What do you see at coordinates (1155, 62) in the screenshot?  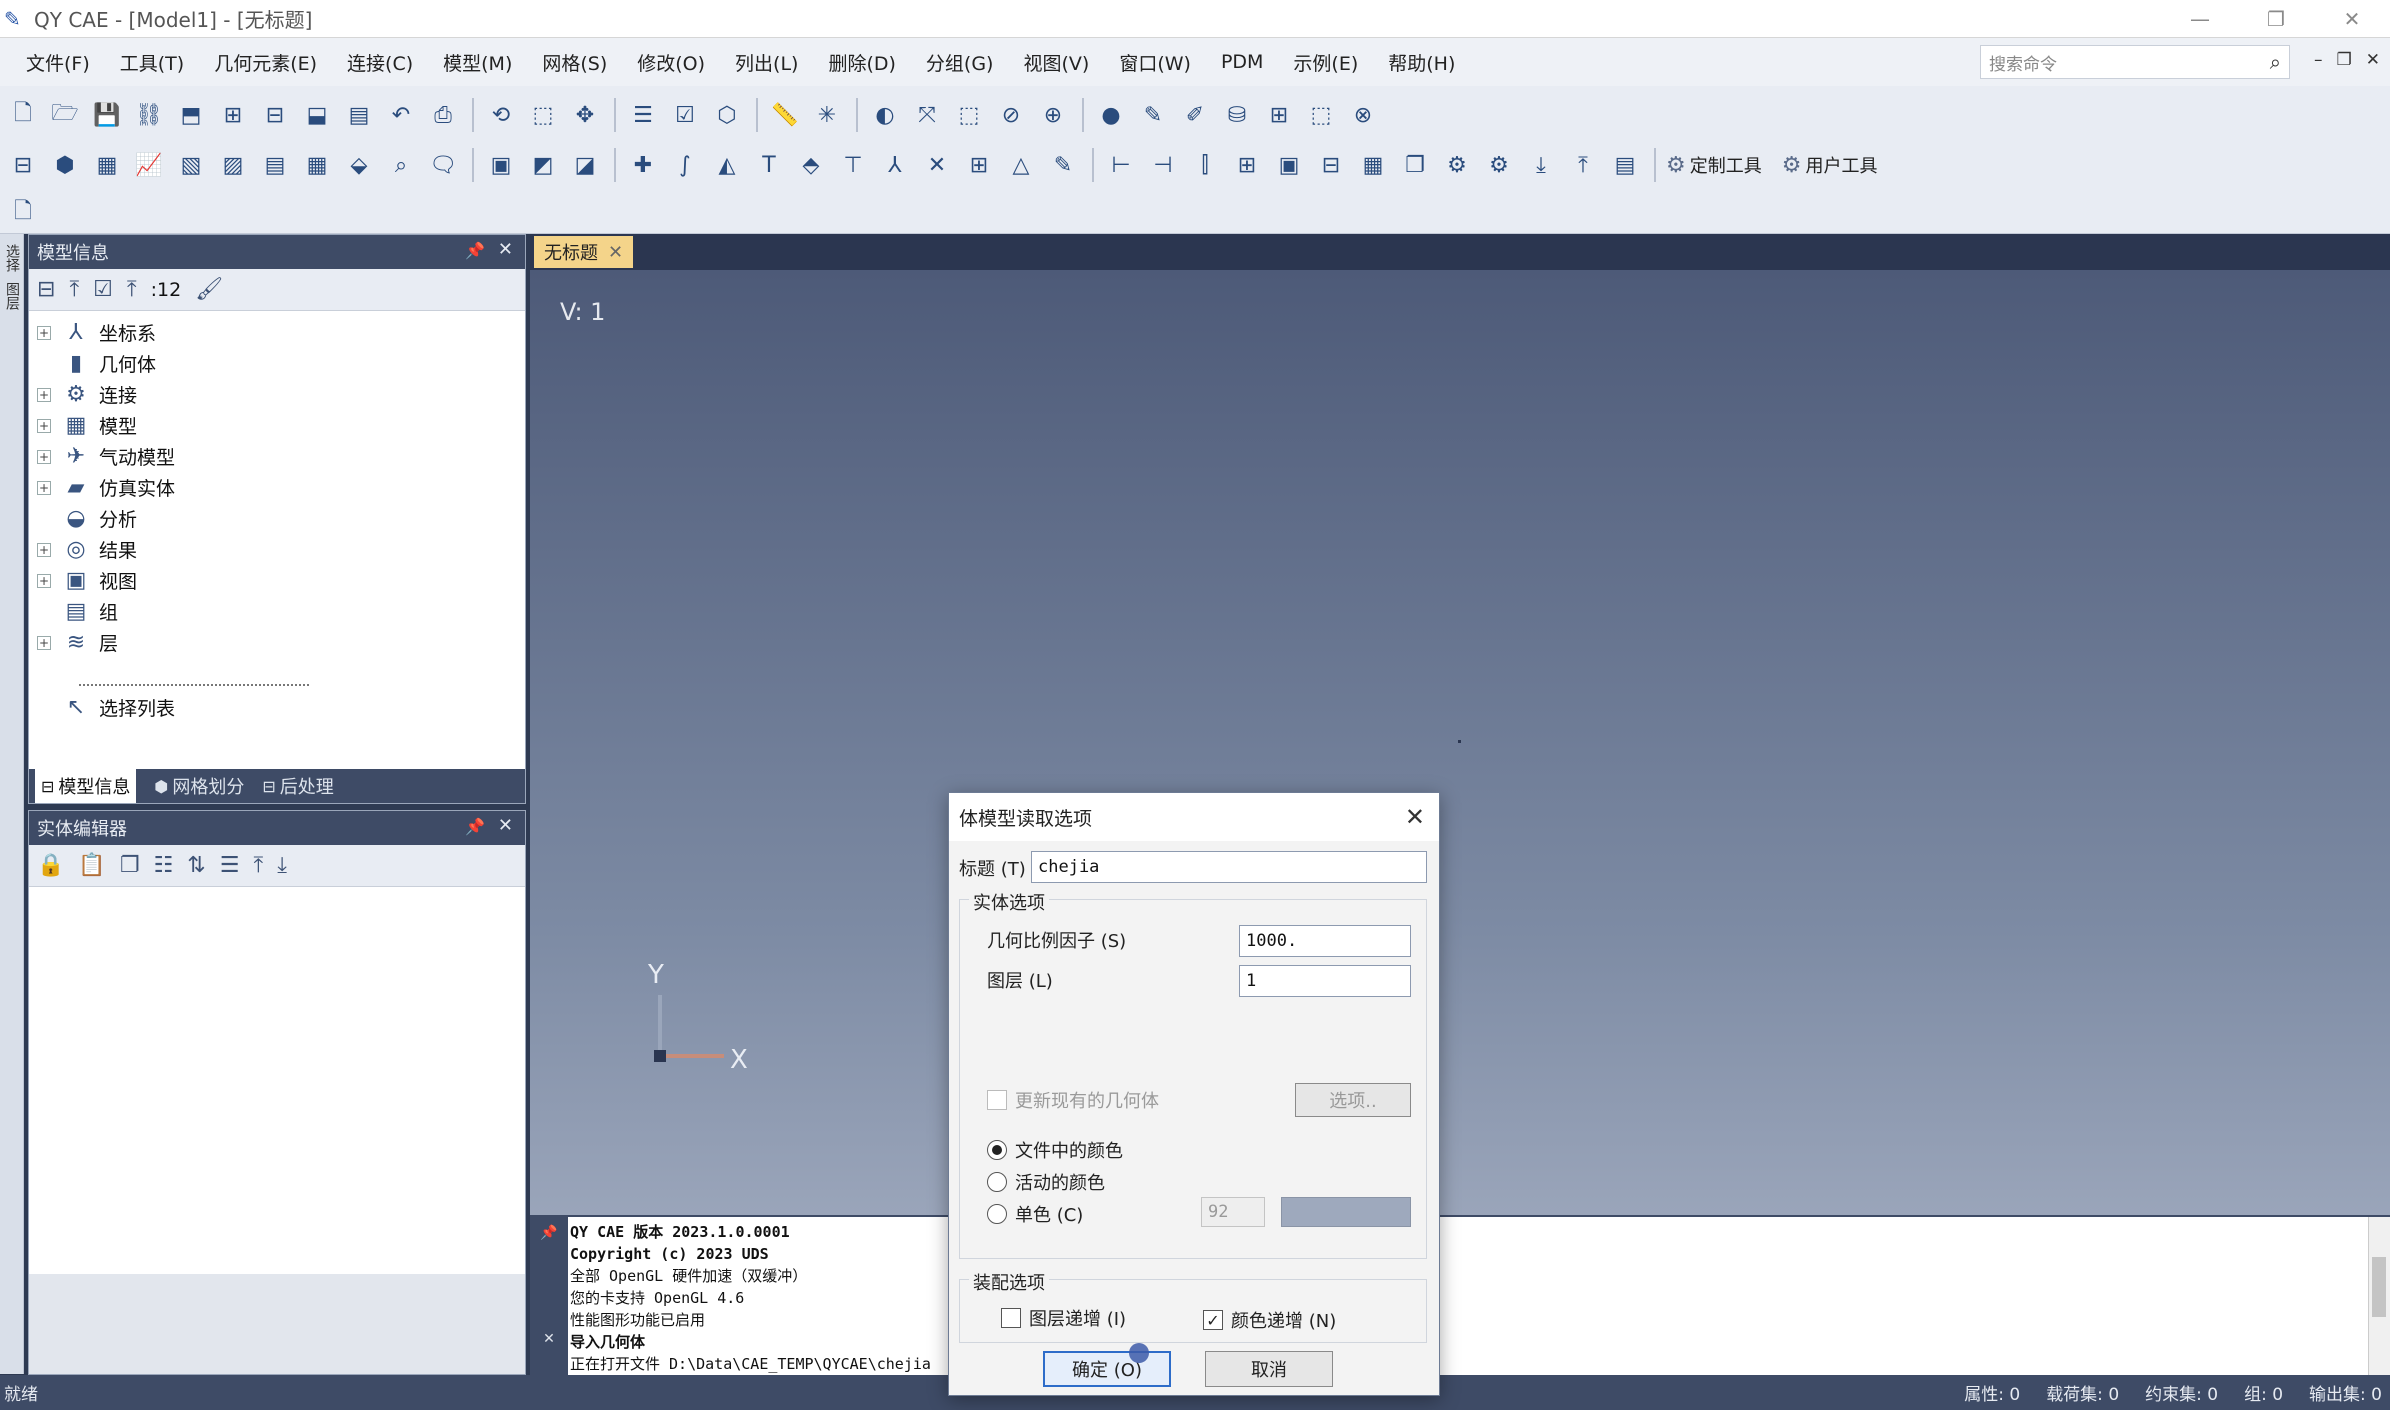 I see `menu-window: 窗口(W)` at bounding box center [1155, 62].